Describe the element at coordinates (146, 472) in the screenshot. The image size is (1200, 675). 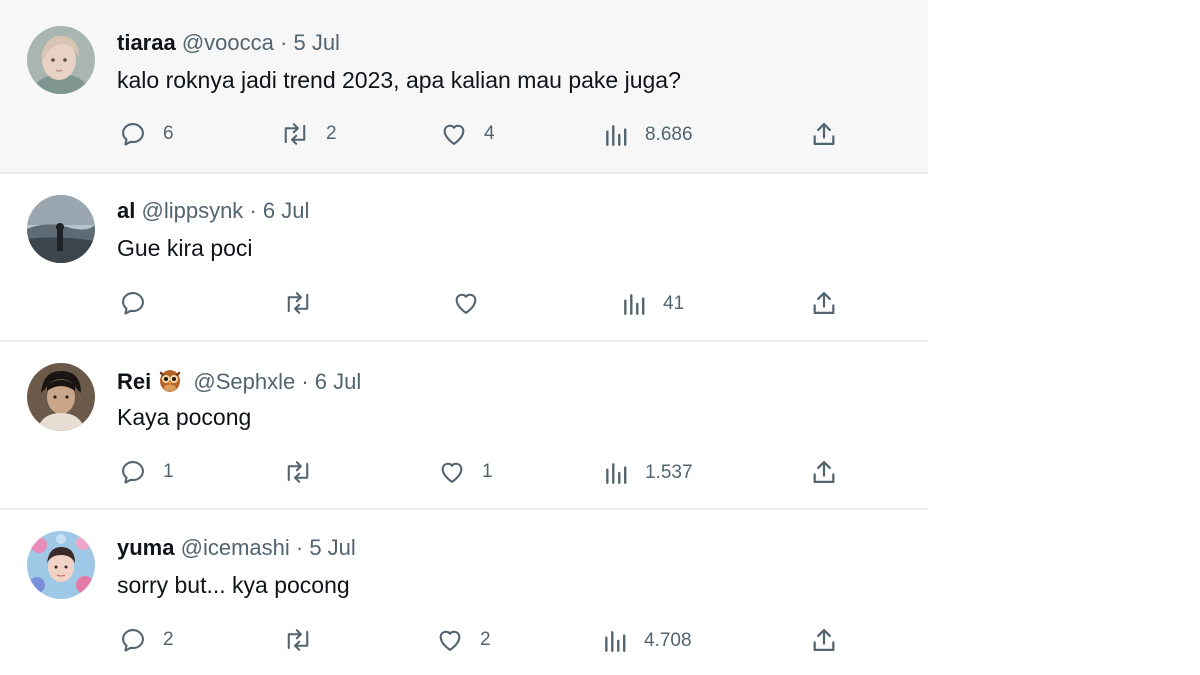
I see `reply-button: 1` at that location.